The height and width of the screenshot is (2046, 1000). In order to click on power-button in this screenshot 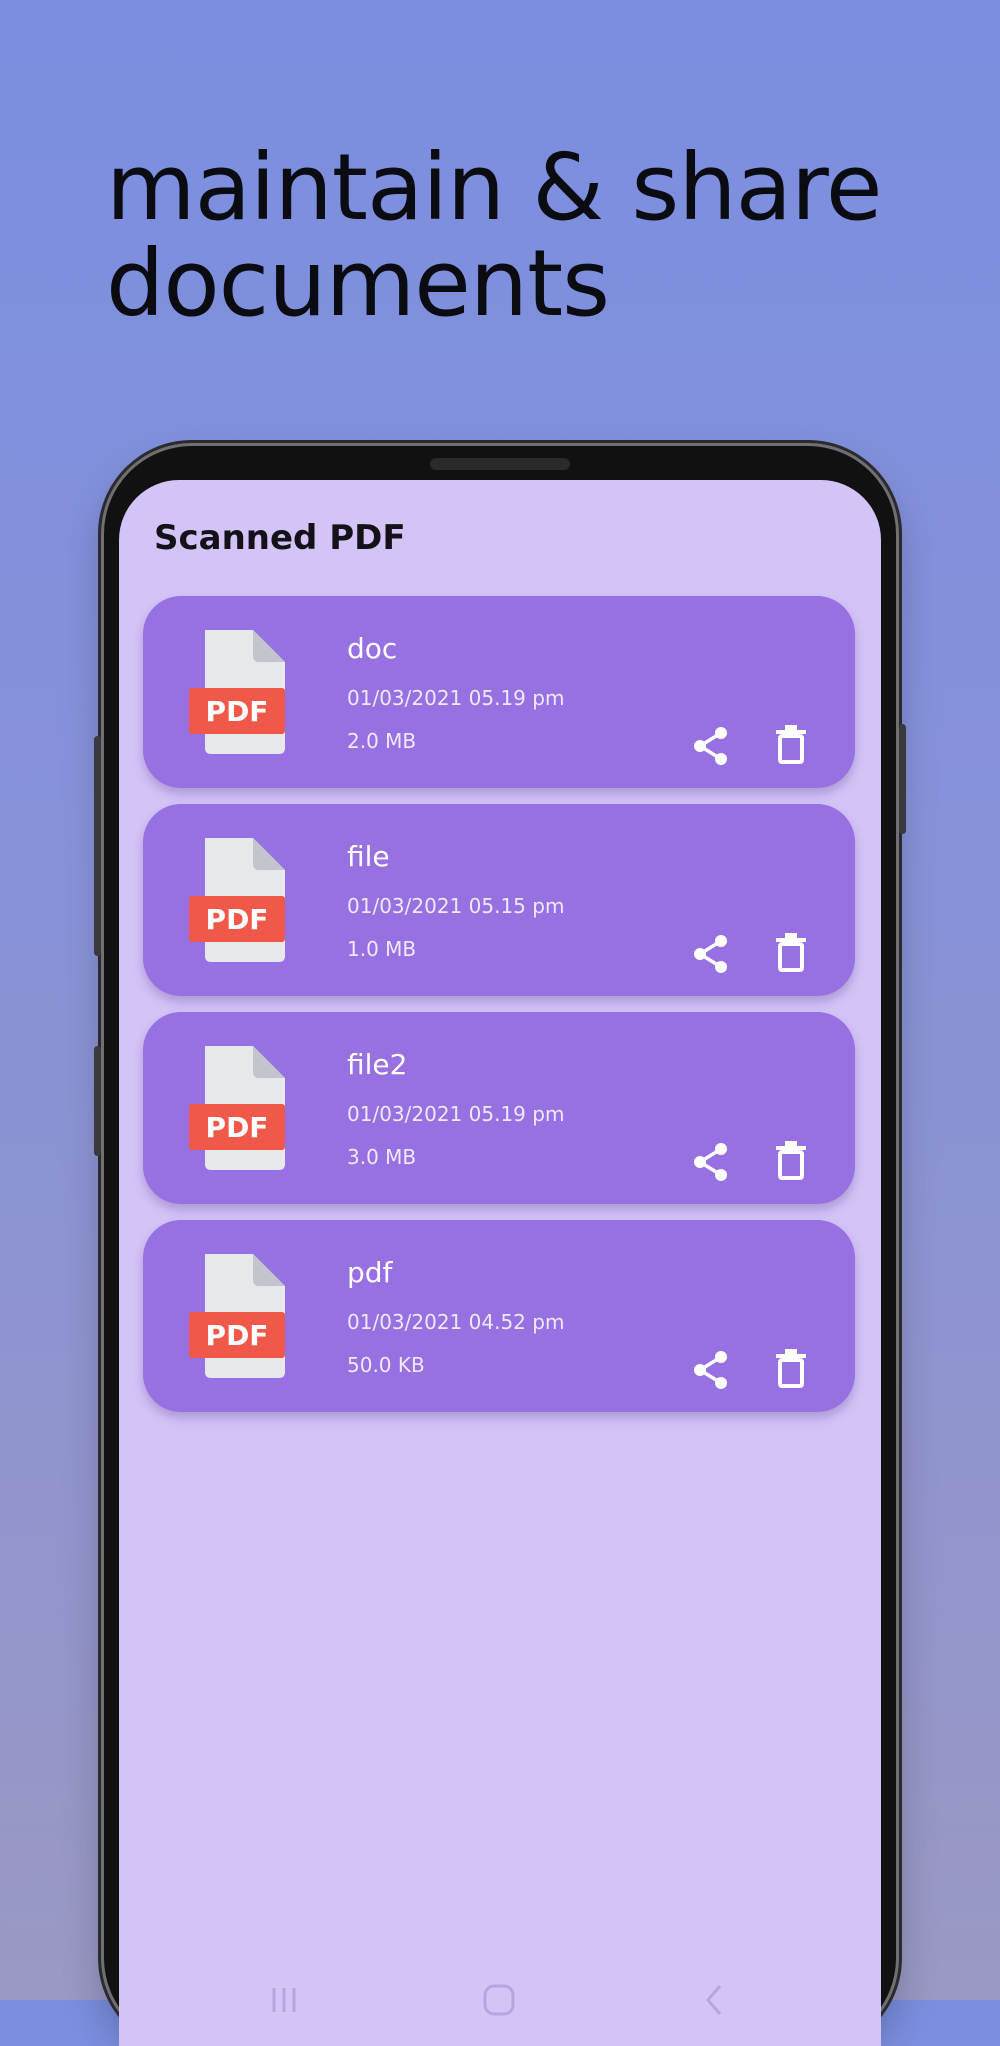, I will do `click(902, 779)`.